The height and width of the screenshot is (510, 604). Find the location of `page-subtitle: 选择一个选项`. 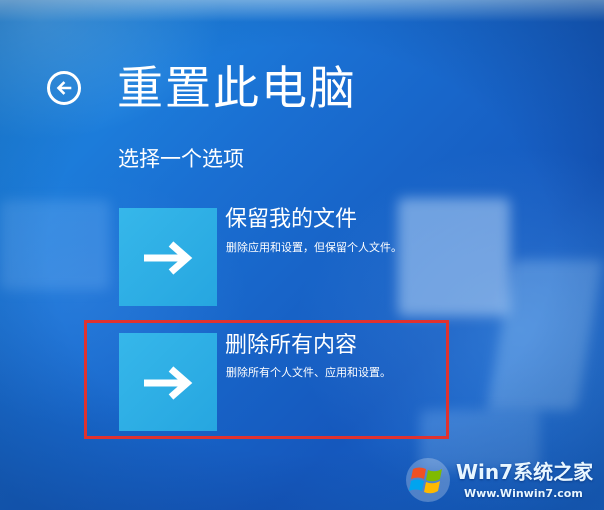

page-subtitle: 选择一个选项 is located at coordinates (181, 159).